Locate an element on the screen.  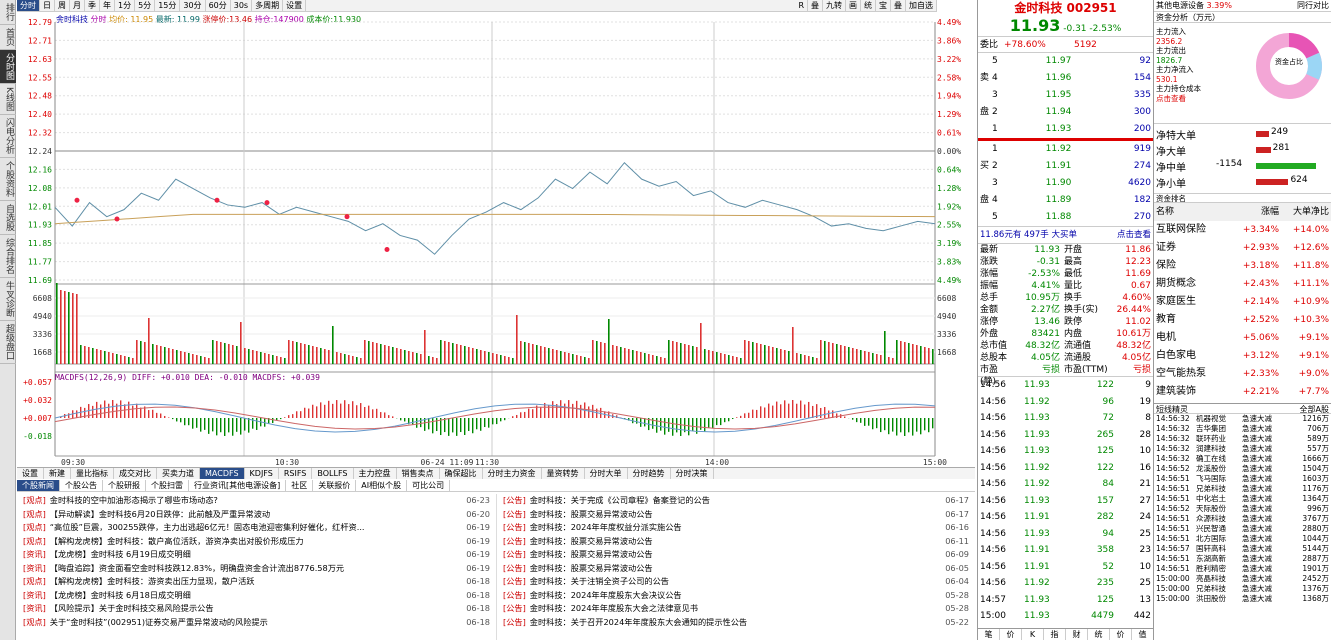
sector-row: 白色家电 +3.12% +9.1% is located at coordinates (1242, 356).